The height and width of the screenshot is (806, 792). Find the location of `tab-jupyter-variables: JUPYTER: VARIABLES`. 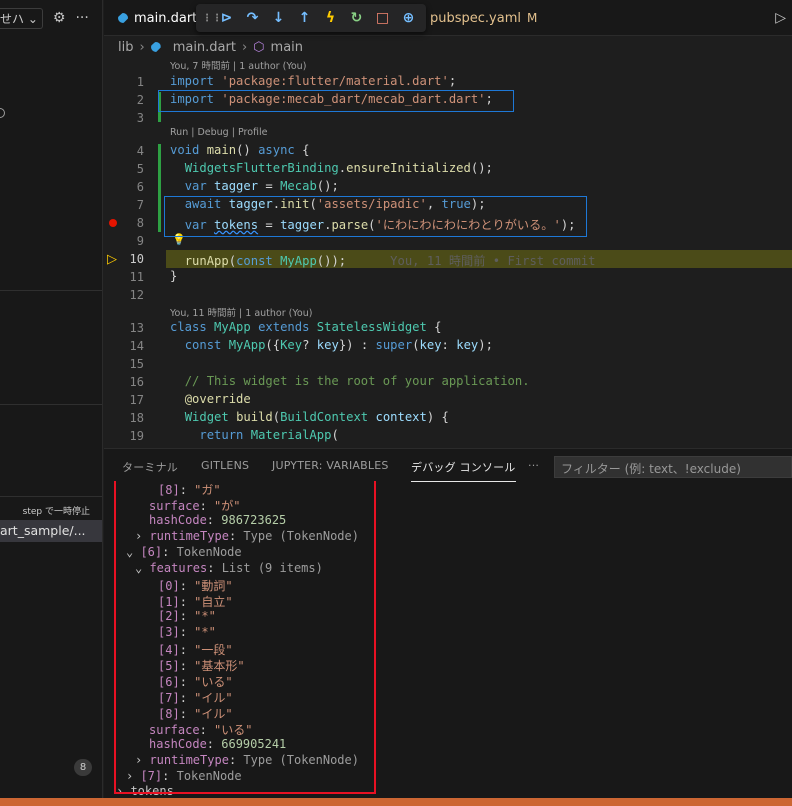

tab-jupyter-variables: JUPYTER: VARIABLES is located at coordinates (330, 465).